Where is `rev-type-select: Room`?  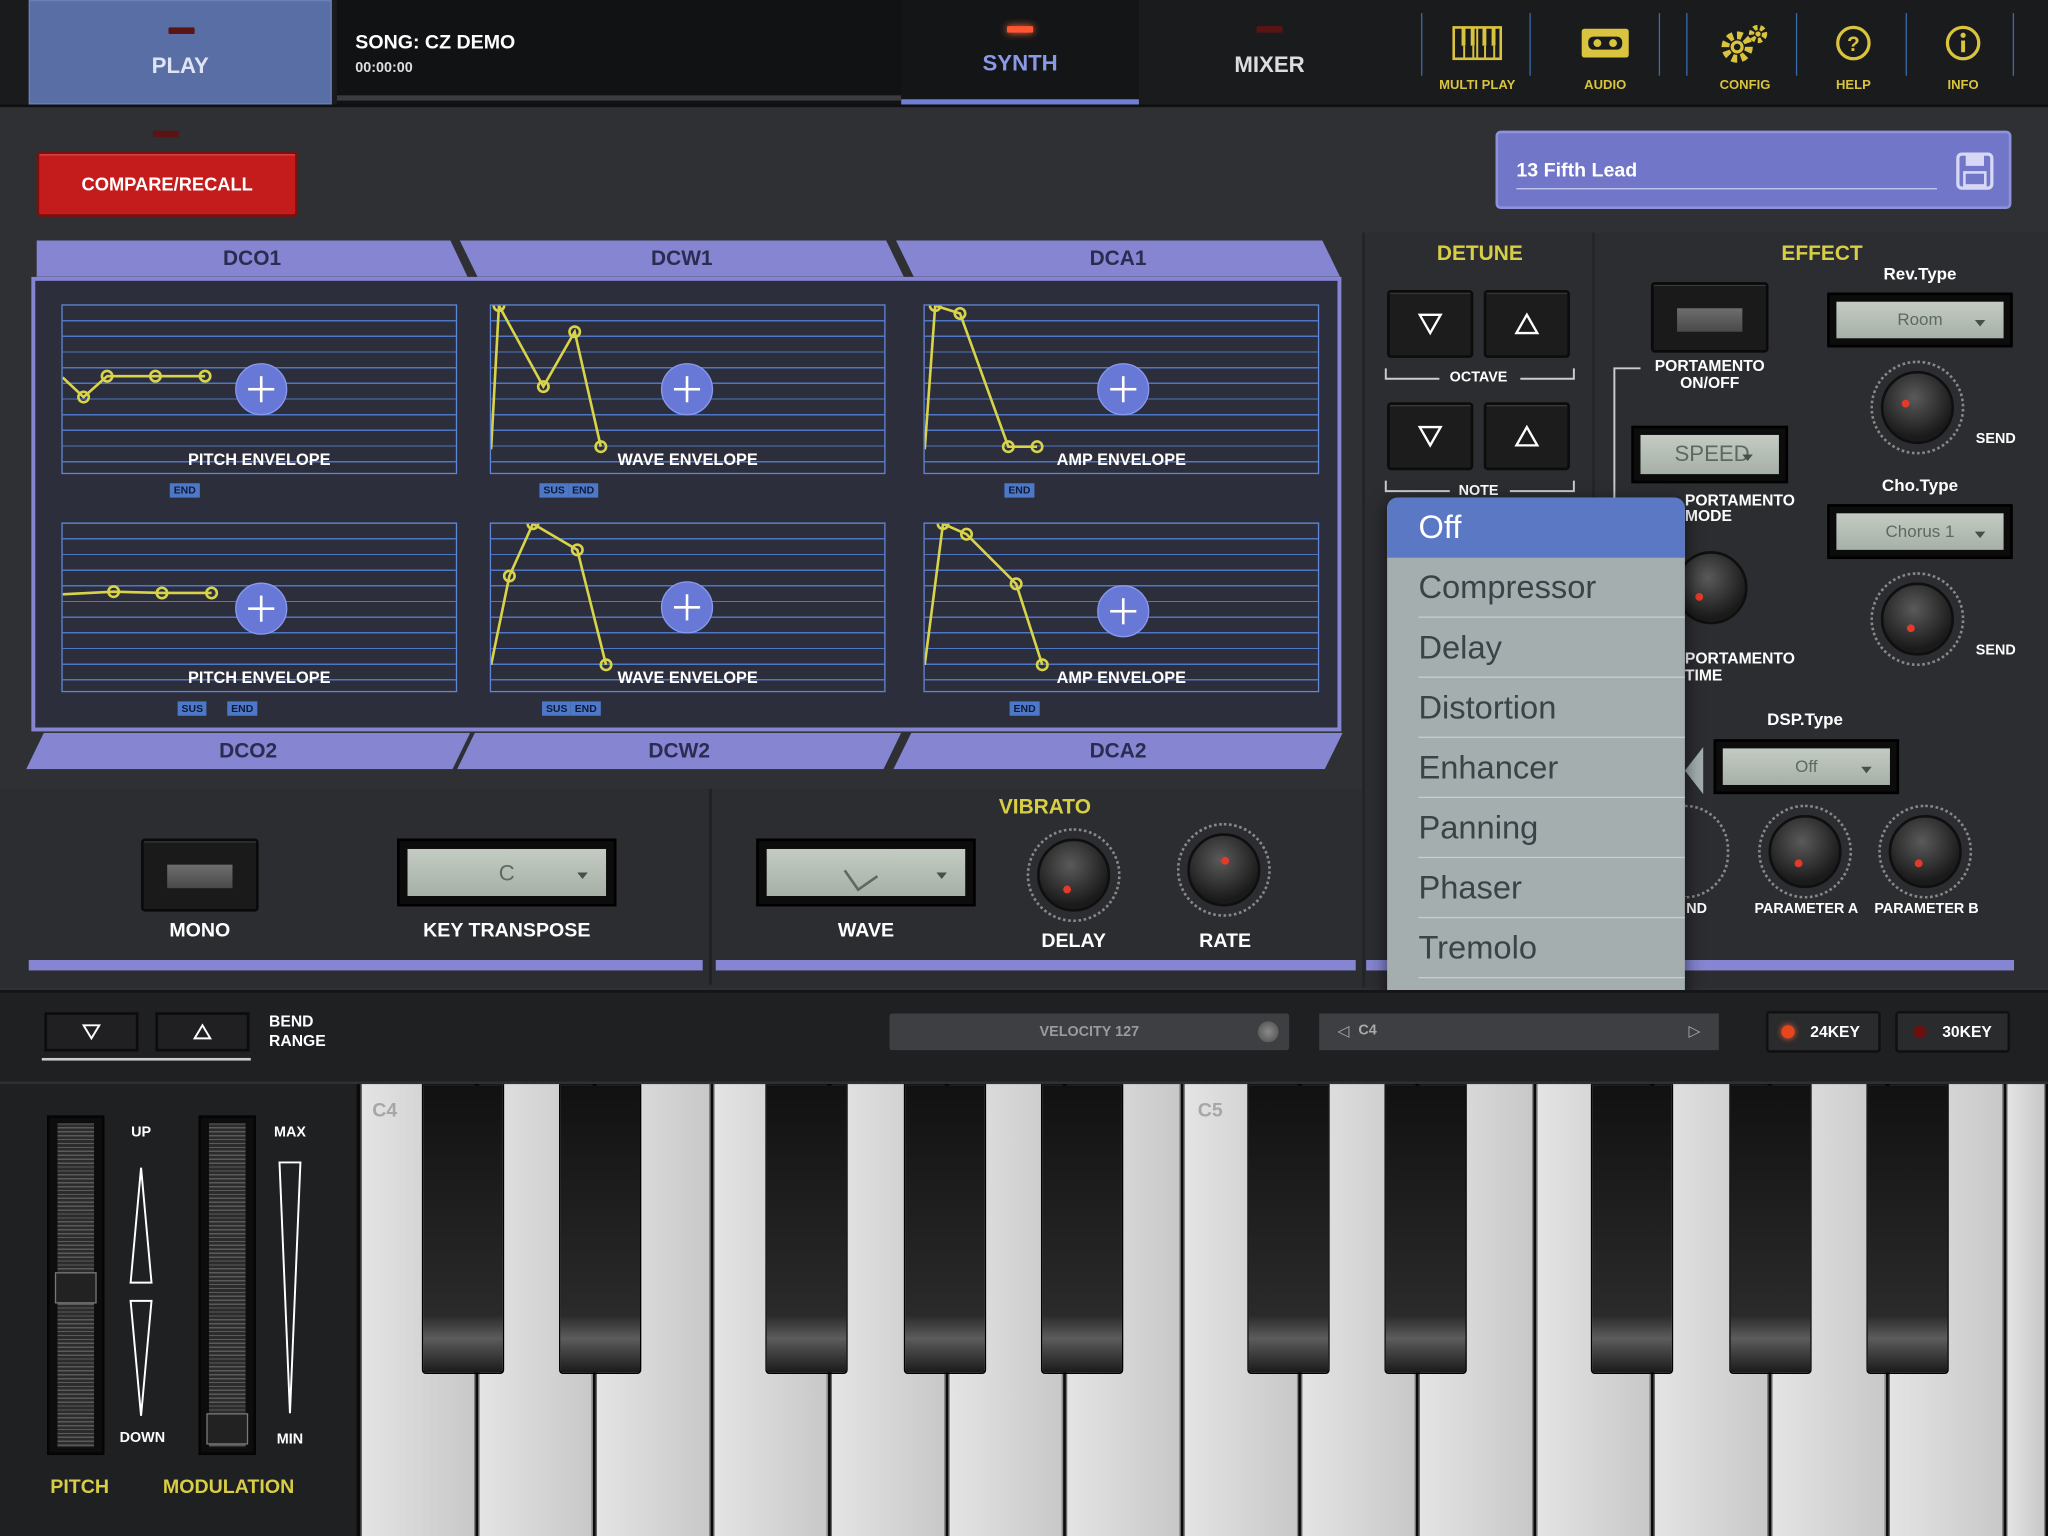 rev-type-select: Room is located at coordinates (1920, 320).